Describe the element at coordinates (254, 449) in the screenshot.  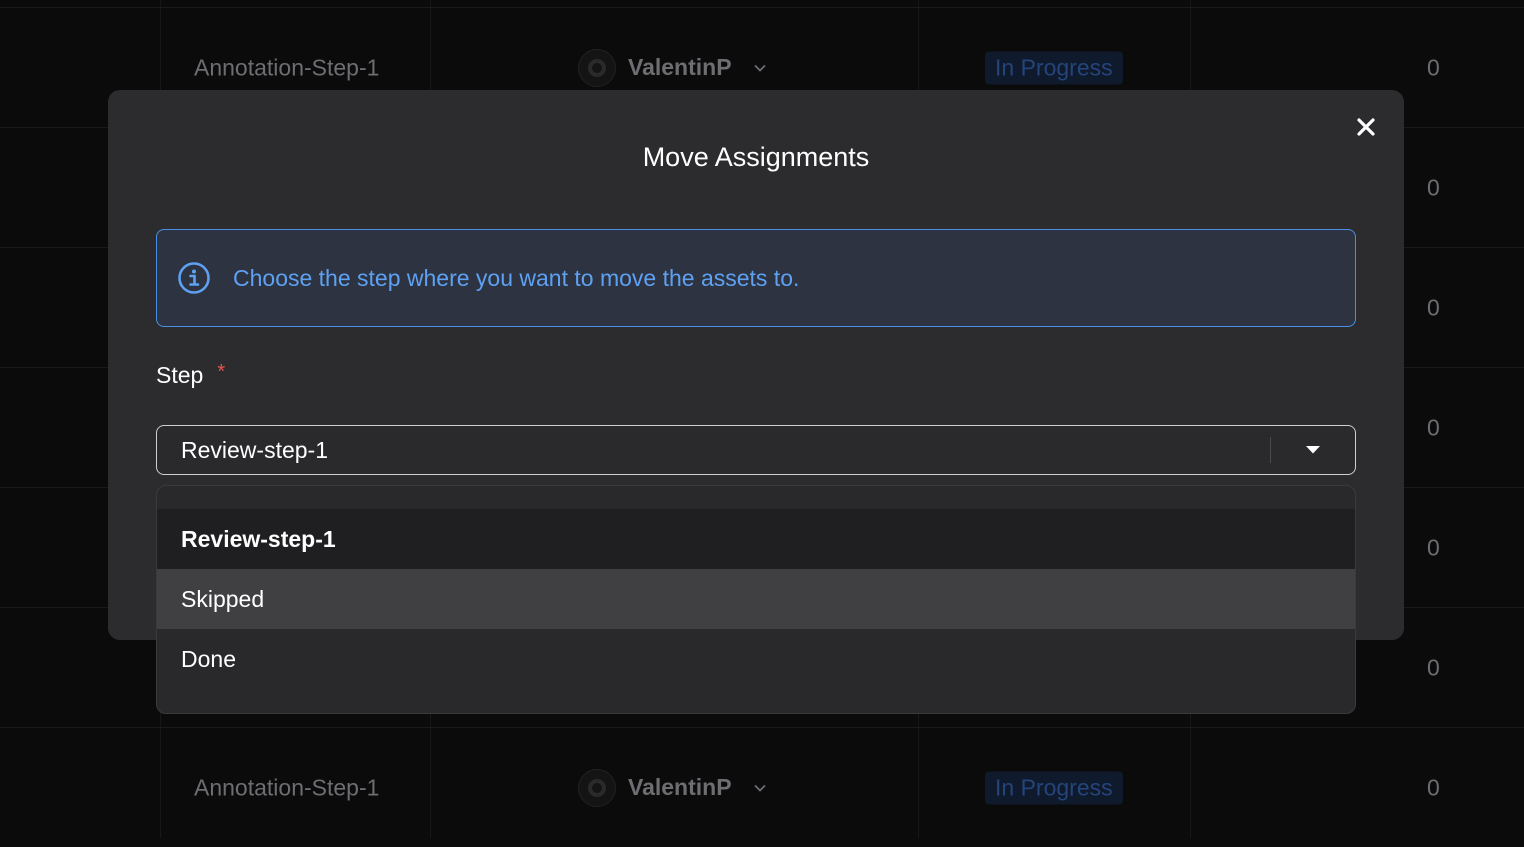
I see `step-select-value: Review-step-1` at that location.